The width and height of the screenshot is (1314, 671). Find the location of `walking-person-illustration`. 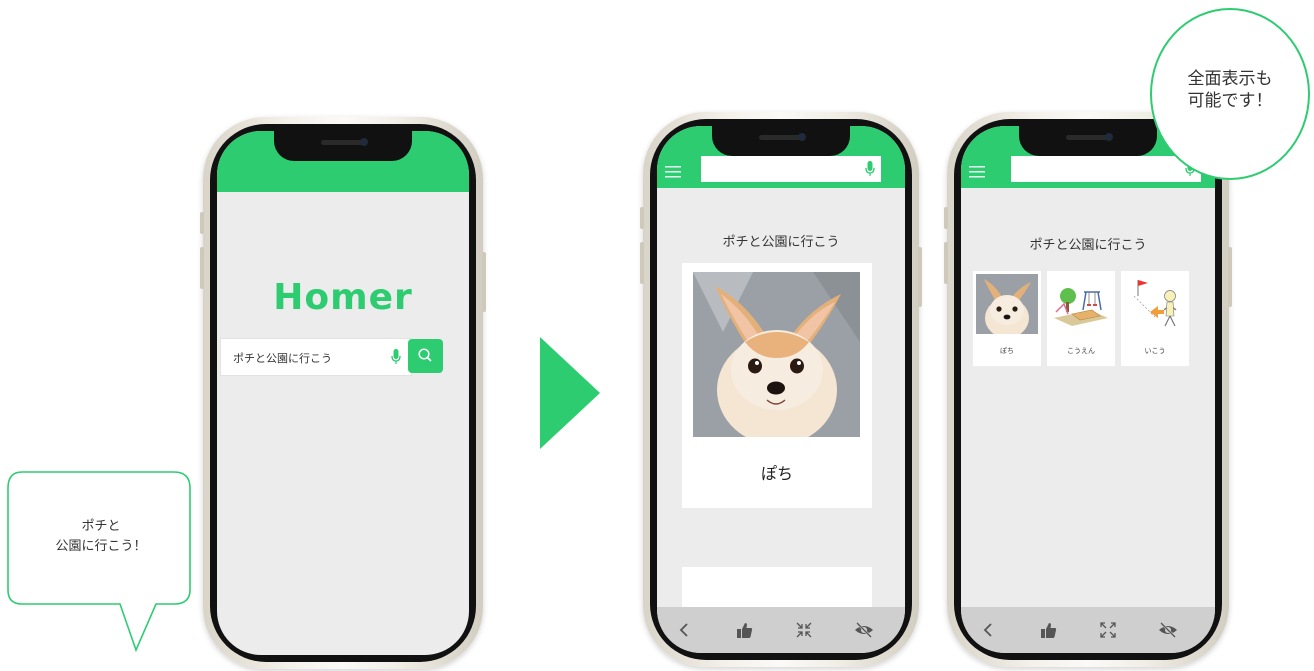

walking-person-illustration is located at coordinates (1155, 304).